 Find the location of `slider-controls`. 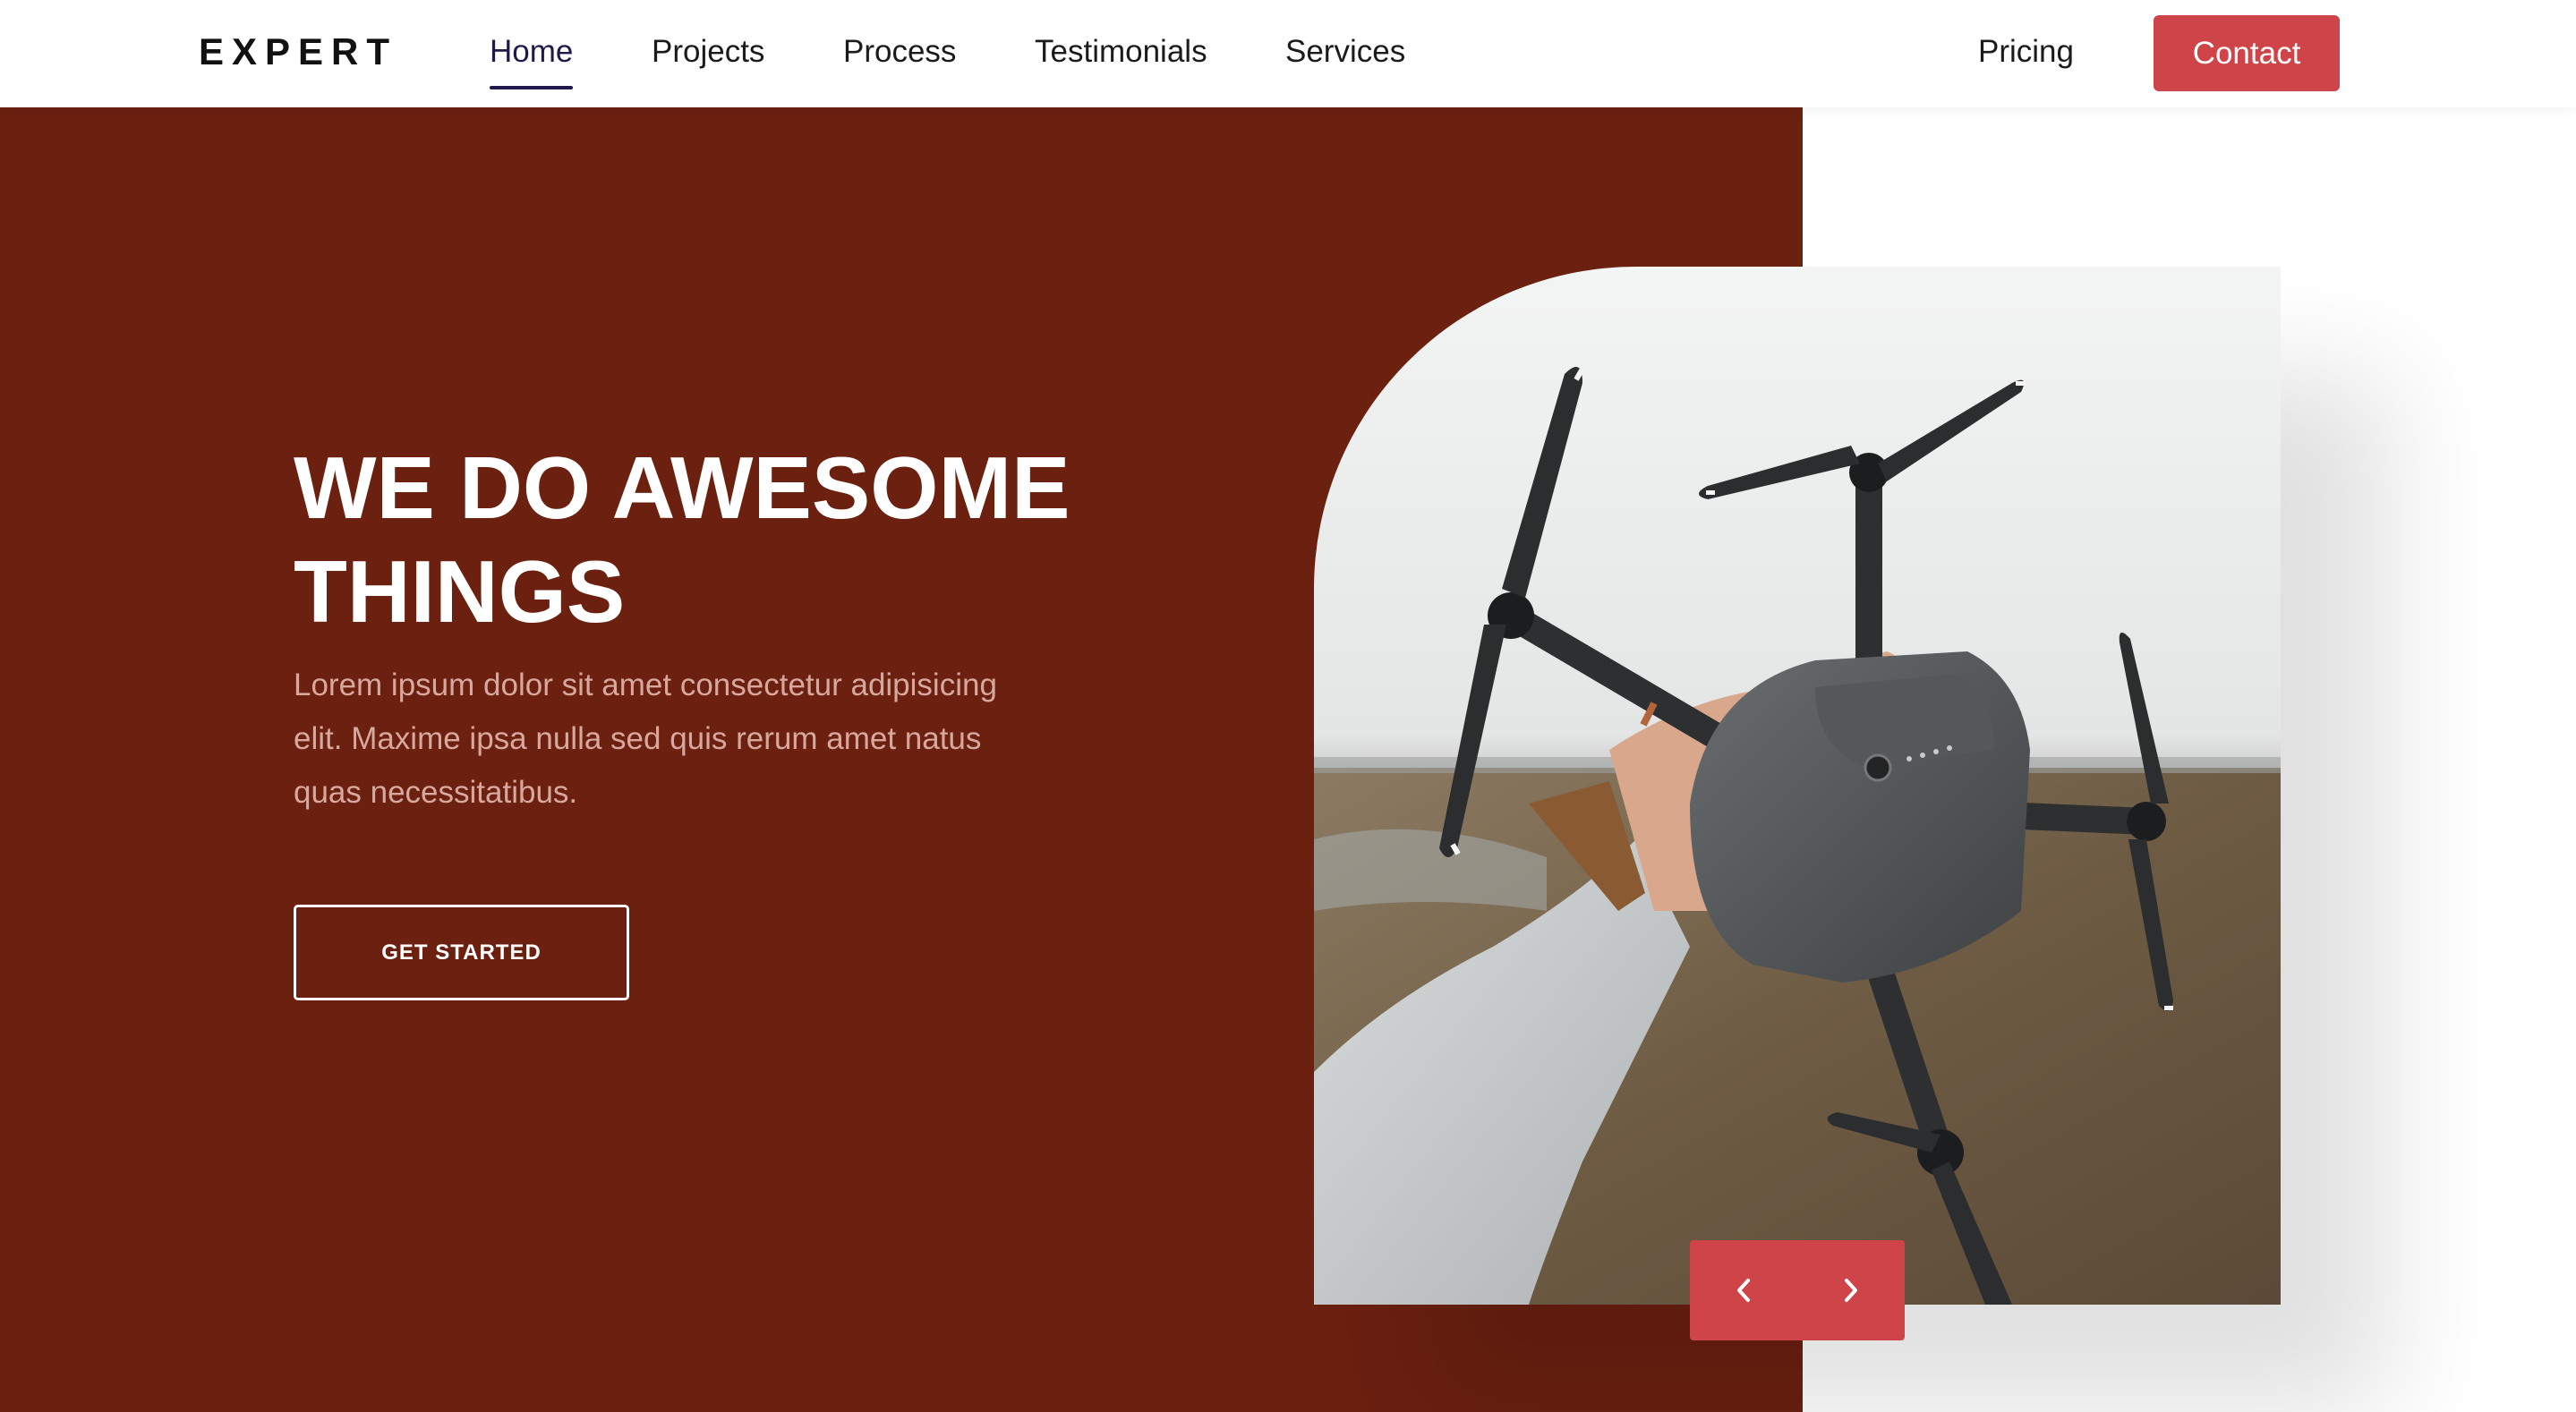

slider-controls is located at coordinates (1797, 1290).